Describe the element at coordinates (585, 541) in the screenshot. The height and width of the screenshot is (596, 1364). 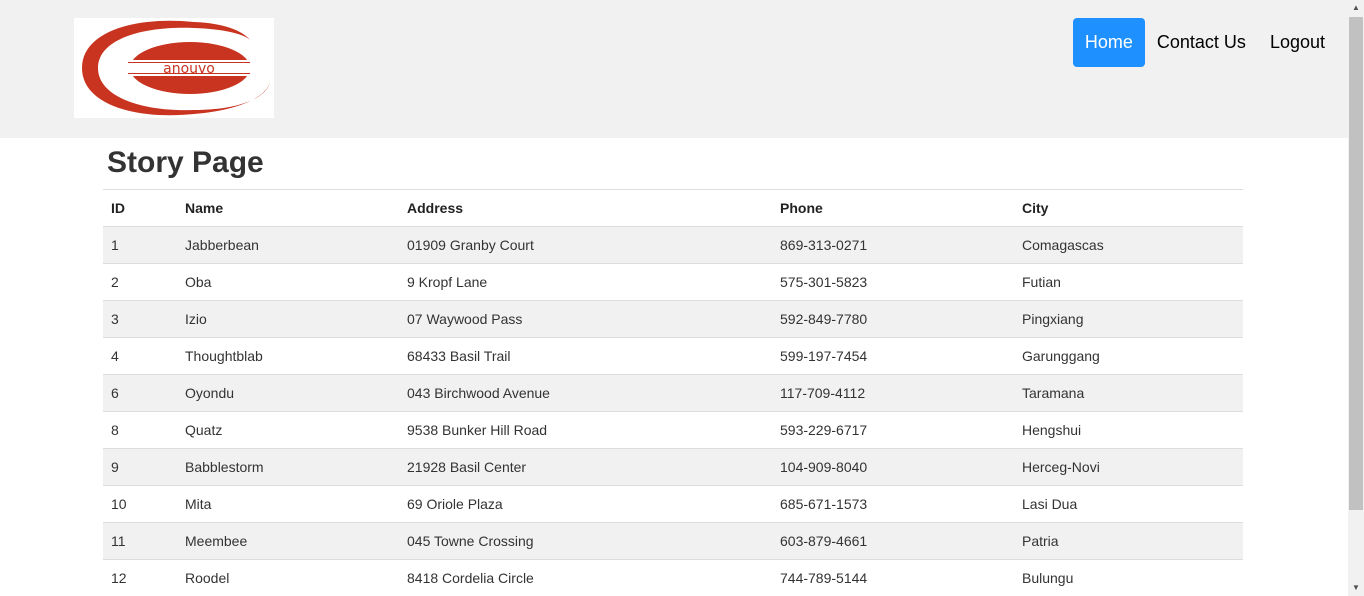
I see `cell-address: 045 Towne Crossing` at that location.